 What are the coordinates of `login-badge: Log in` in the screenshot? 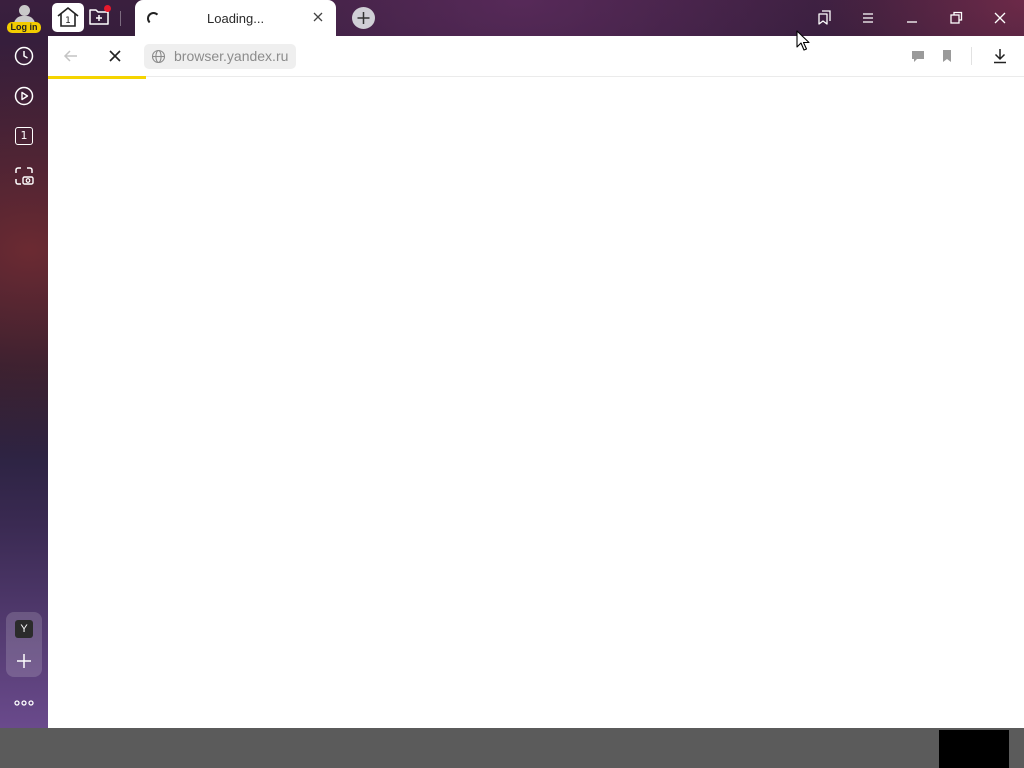 It's located at (24, 27).